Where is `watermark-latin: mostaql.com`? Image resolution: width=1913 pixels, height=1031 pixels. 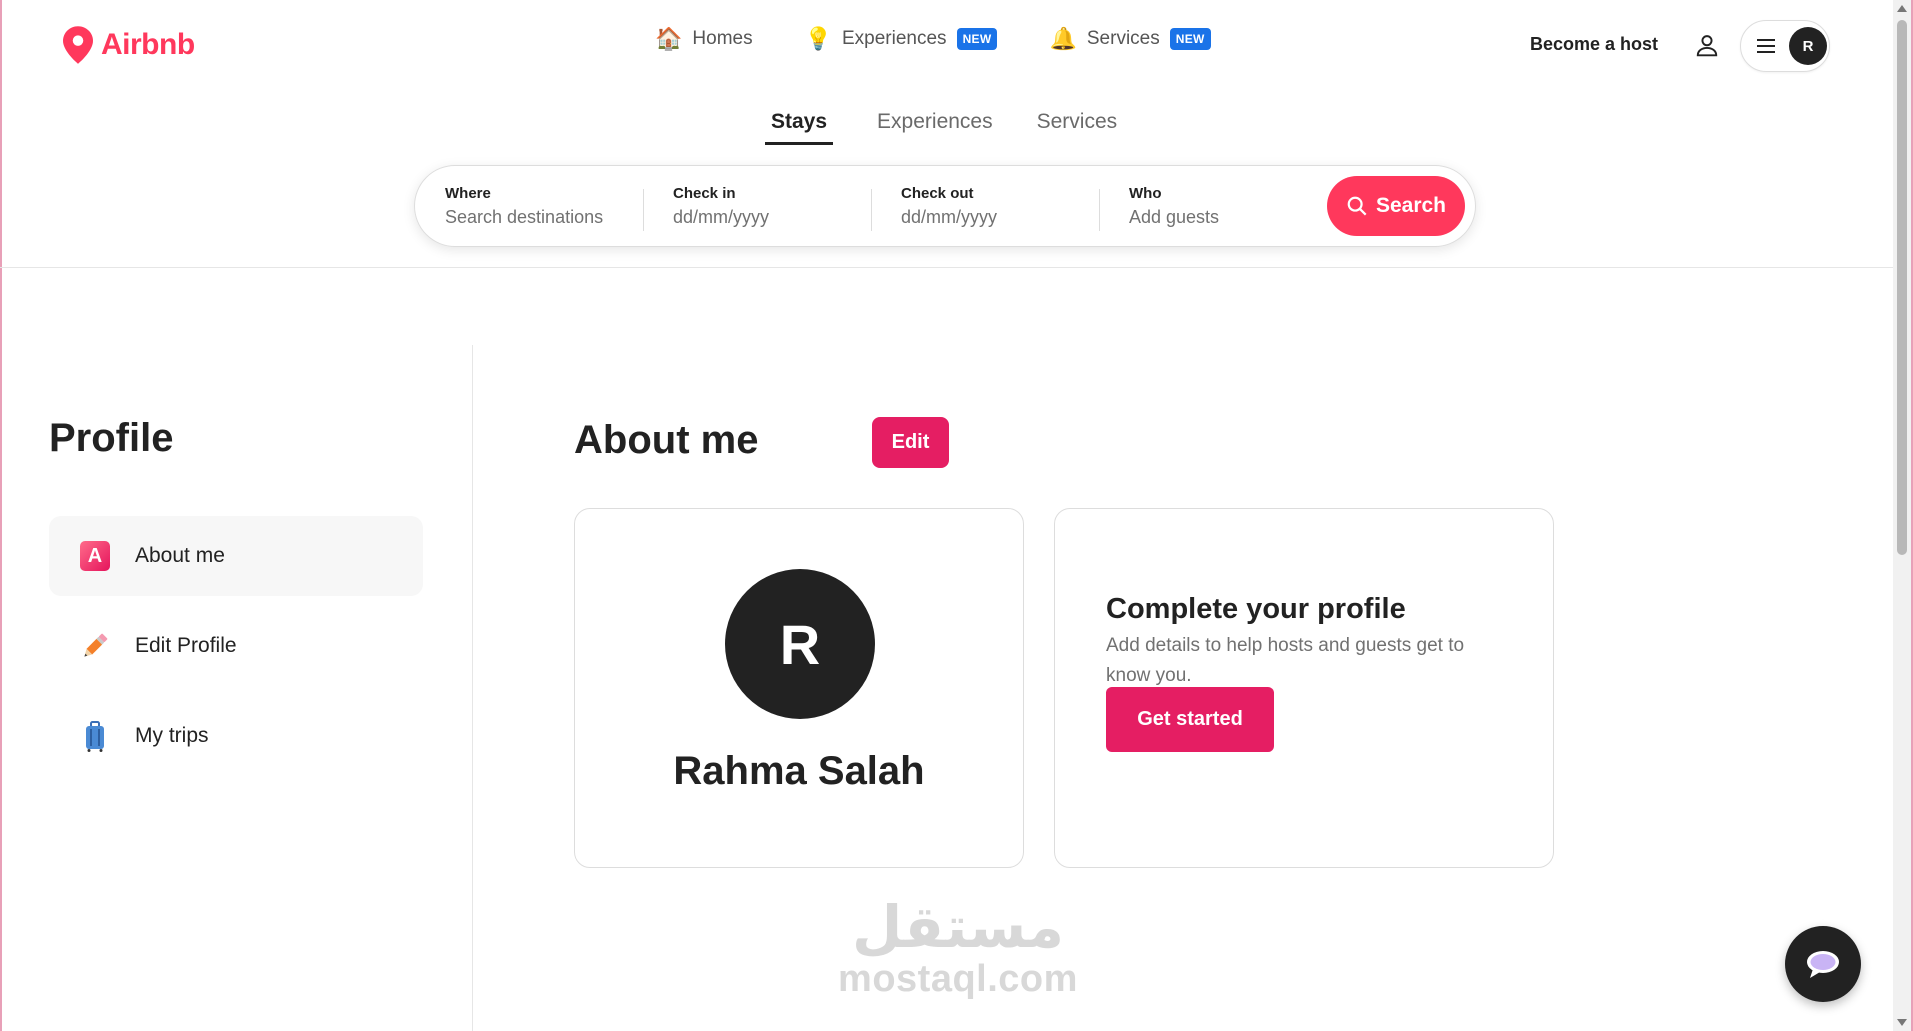 watermark-latin: mostaql.com is located at coordinates (958, 979).